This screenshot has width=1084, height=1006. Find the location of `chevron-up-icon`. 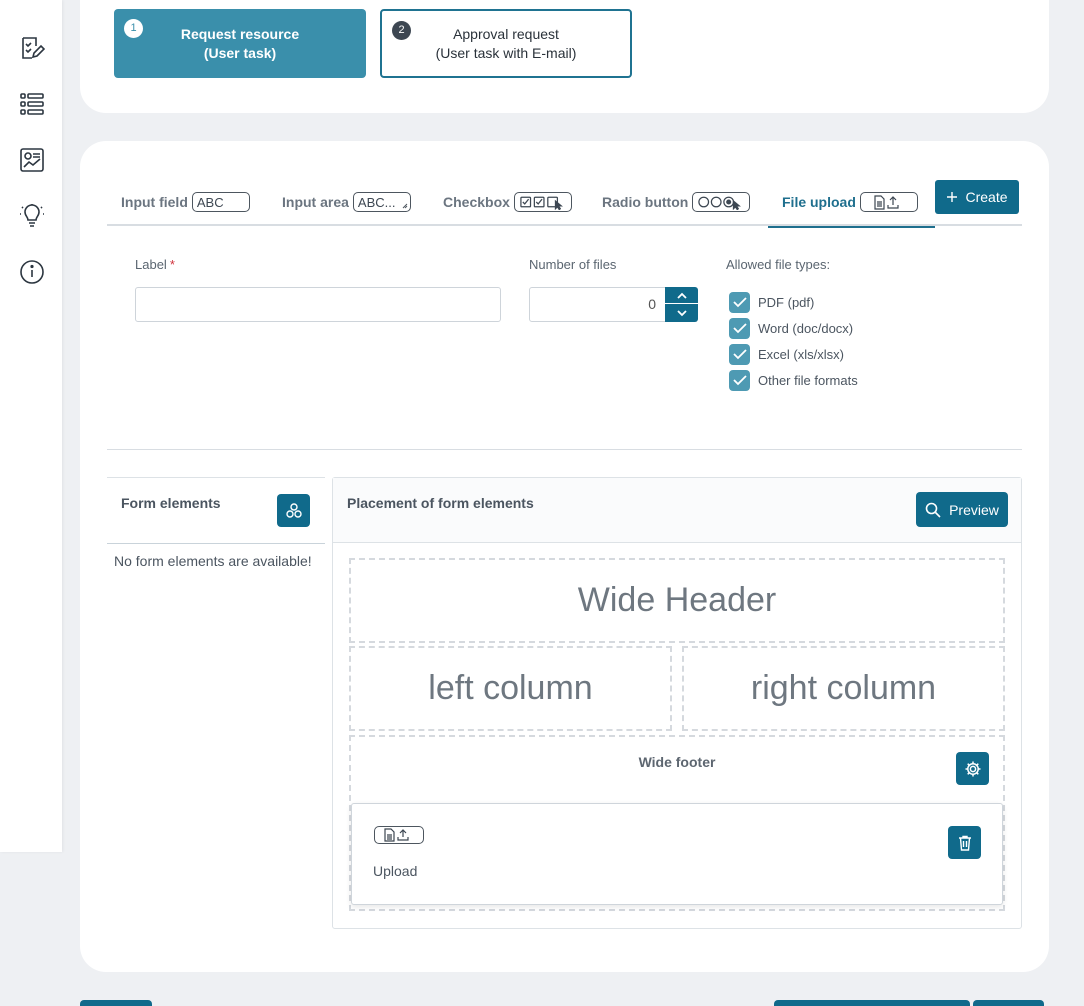

chevron-up-icon is located at coordinates (681, 295).